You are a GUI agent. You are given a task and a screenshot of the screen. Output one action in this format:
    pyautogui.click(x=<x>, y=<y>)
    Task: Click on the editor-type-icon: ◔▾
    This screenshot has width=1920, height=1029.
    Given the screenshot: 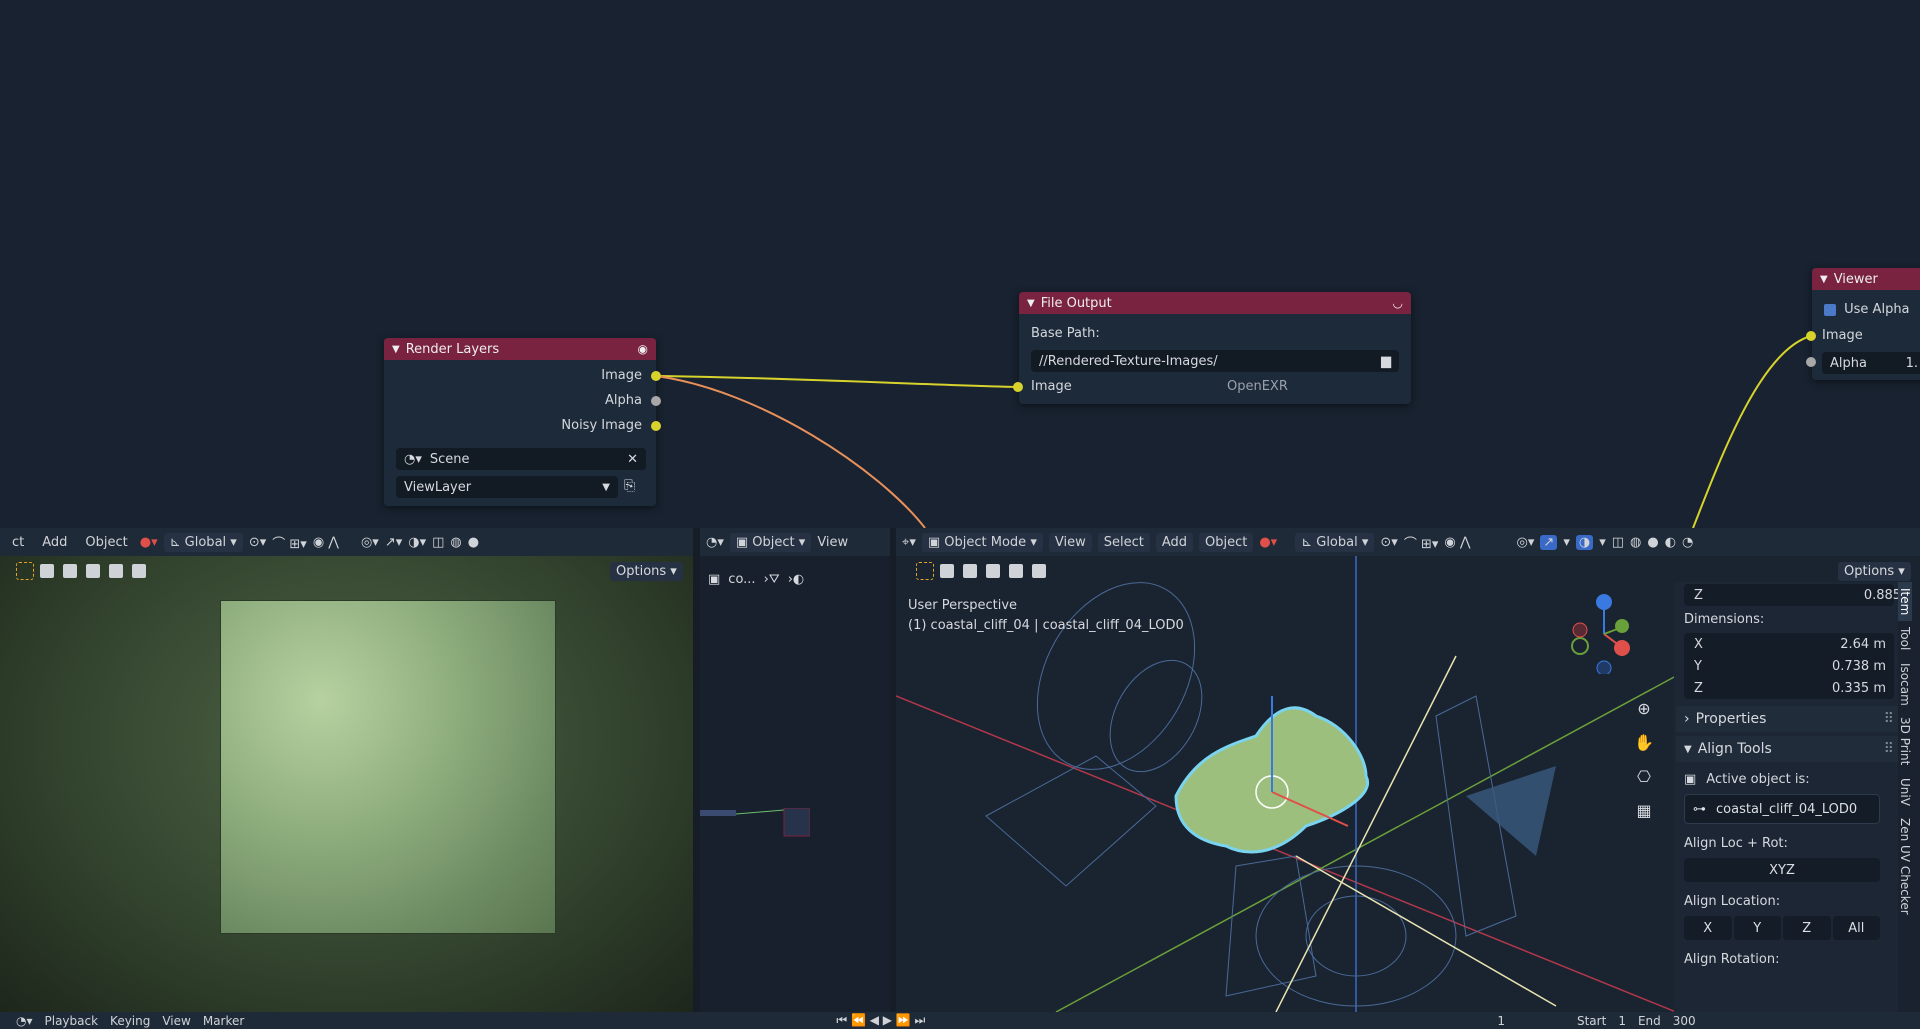 What is the action you would take?
    pyautogui.click(x=715, y=542)
    